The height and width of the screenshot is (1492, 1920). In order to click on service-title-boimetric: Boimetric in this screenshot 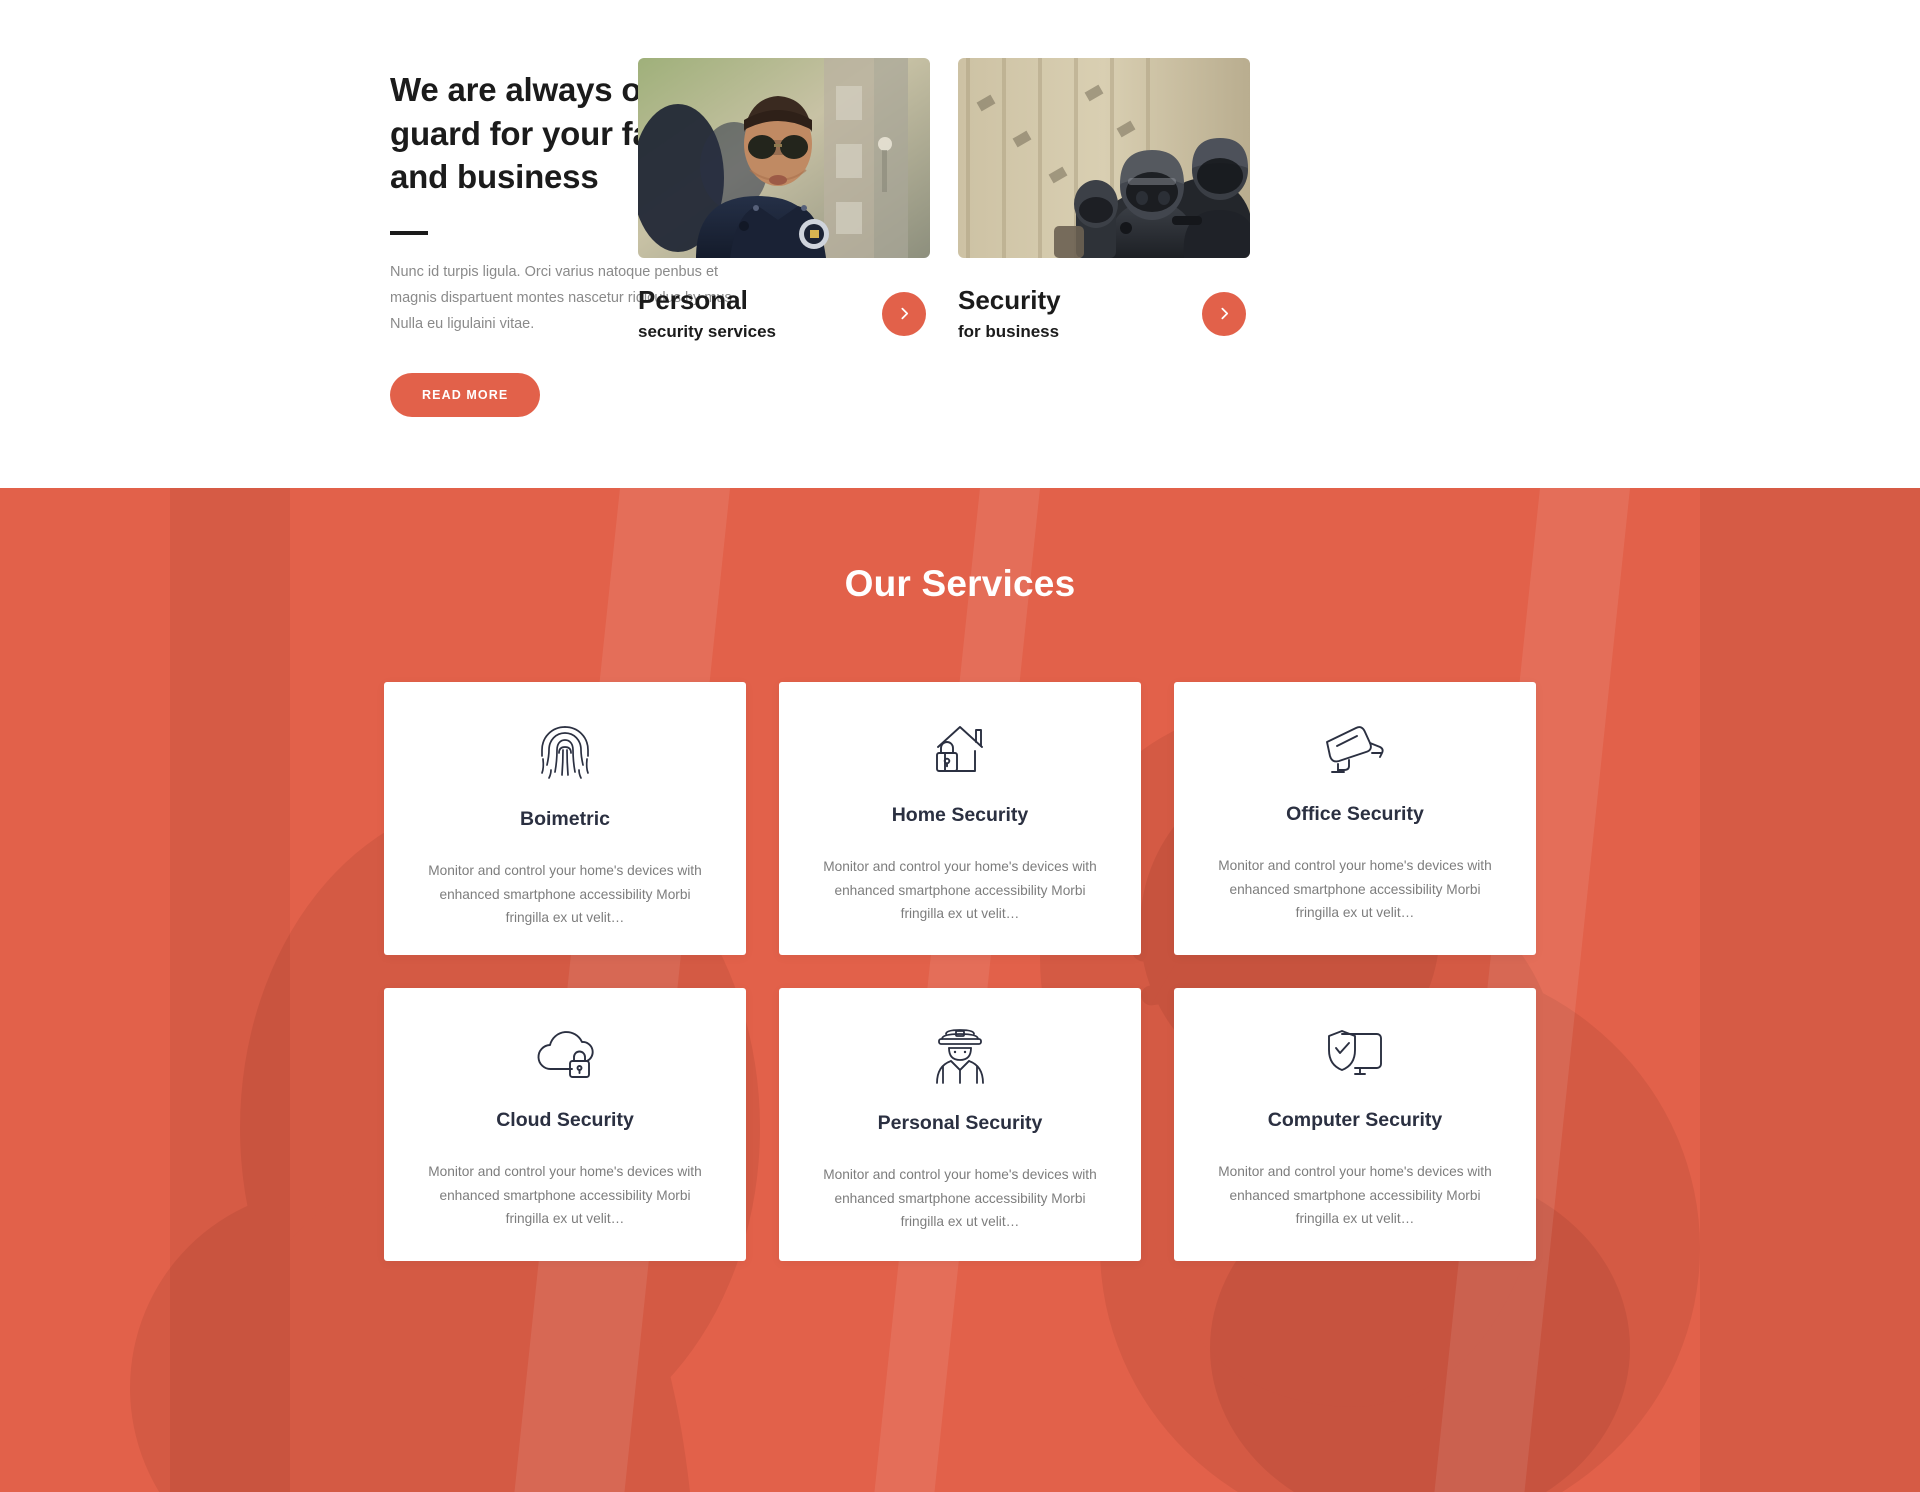, I will do `click(565, 819)`.